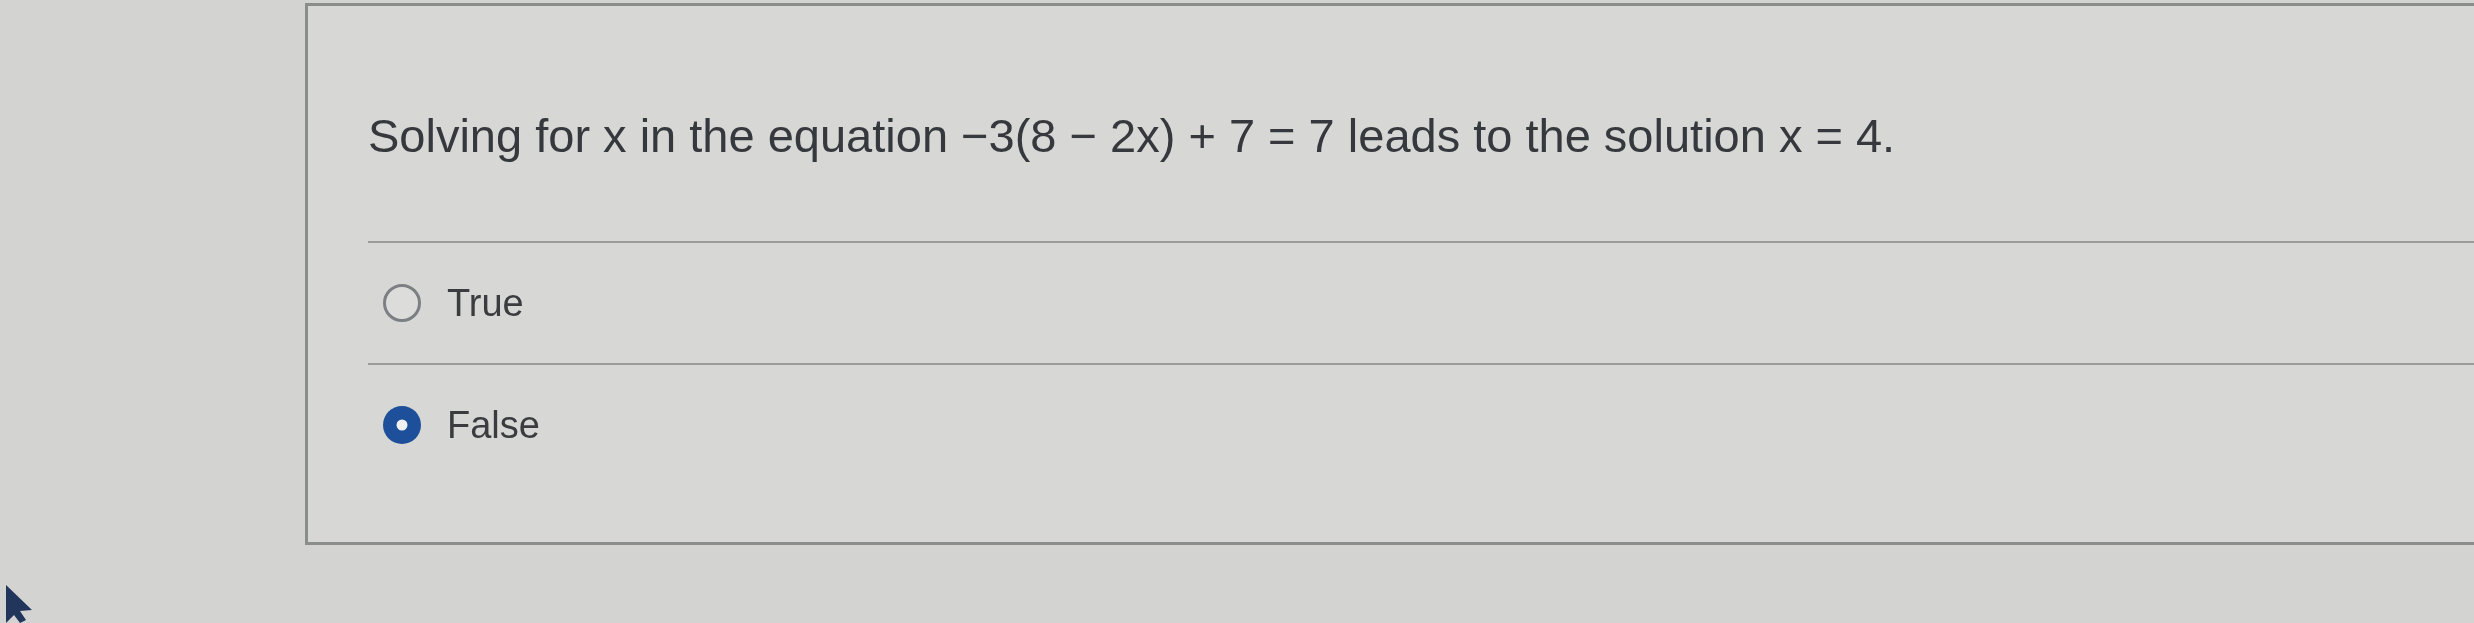  What do you see at coordinates (1132, 136) in the screenshot?
I see `question-text: Solving for x in the equation −3(8 − 2x) + 7 = 7 leads to the solution x = 4.` at bounding box center [1132, 136].